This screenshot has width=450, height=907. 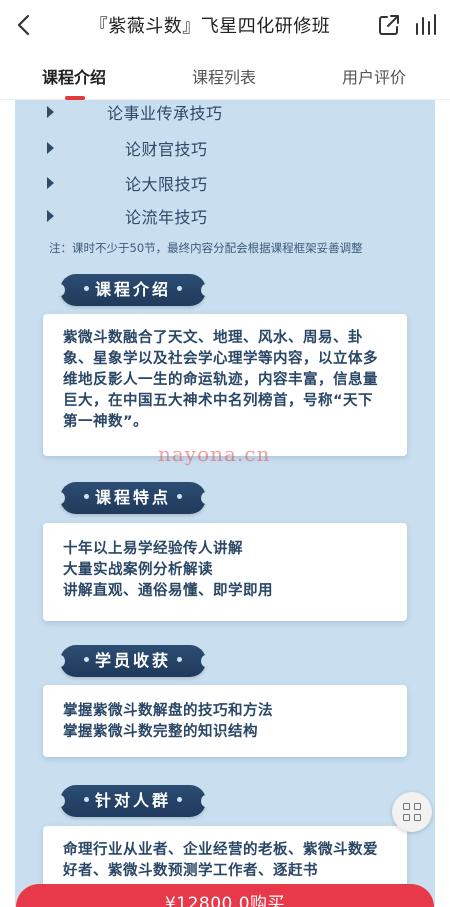 What do you see at coordinates (133, 801) in the screenshot?
I see `section-header-audience: 针对人群` at bounding box center [133, 801].